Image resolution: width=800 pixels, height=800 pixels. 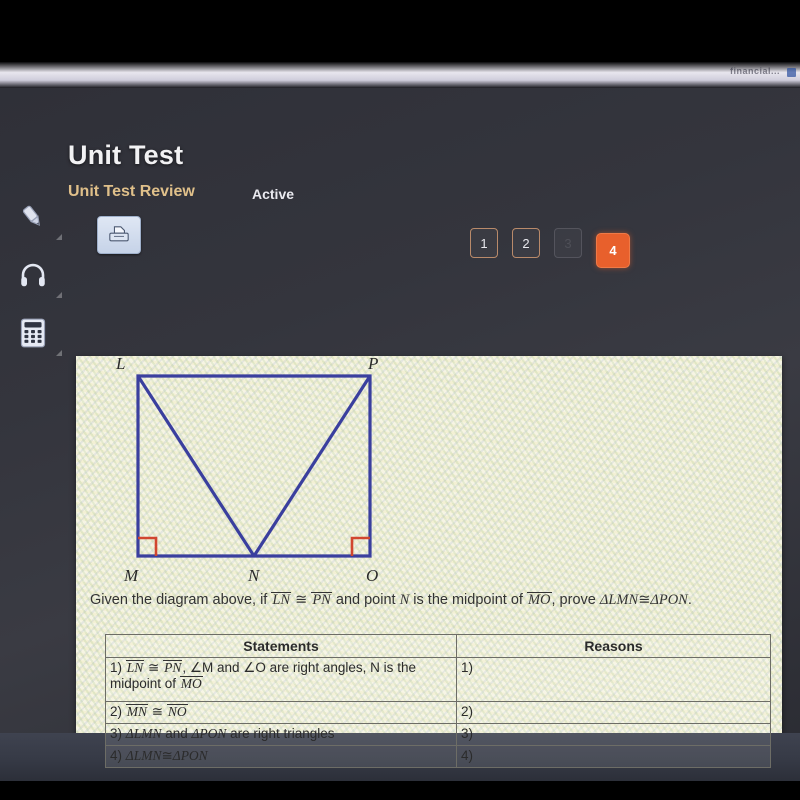 I want to click on headphones-icon, so click(x=33, y=275).